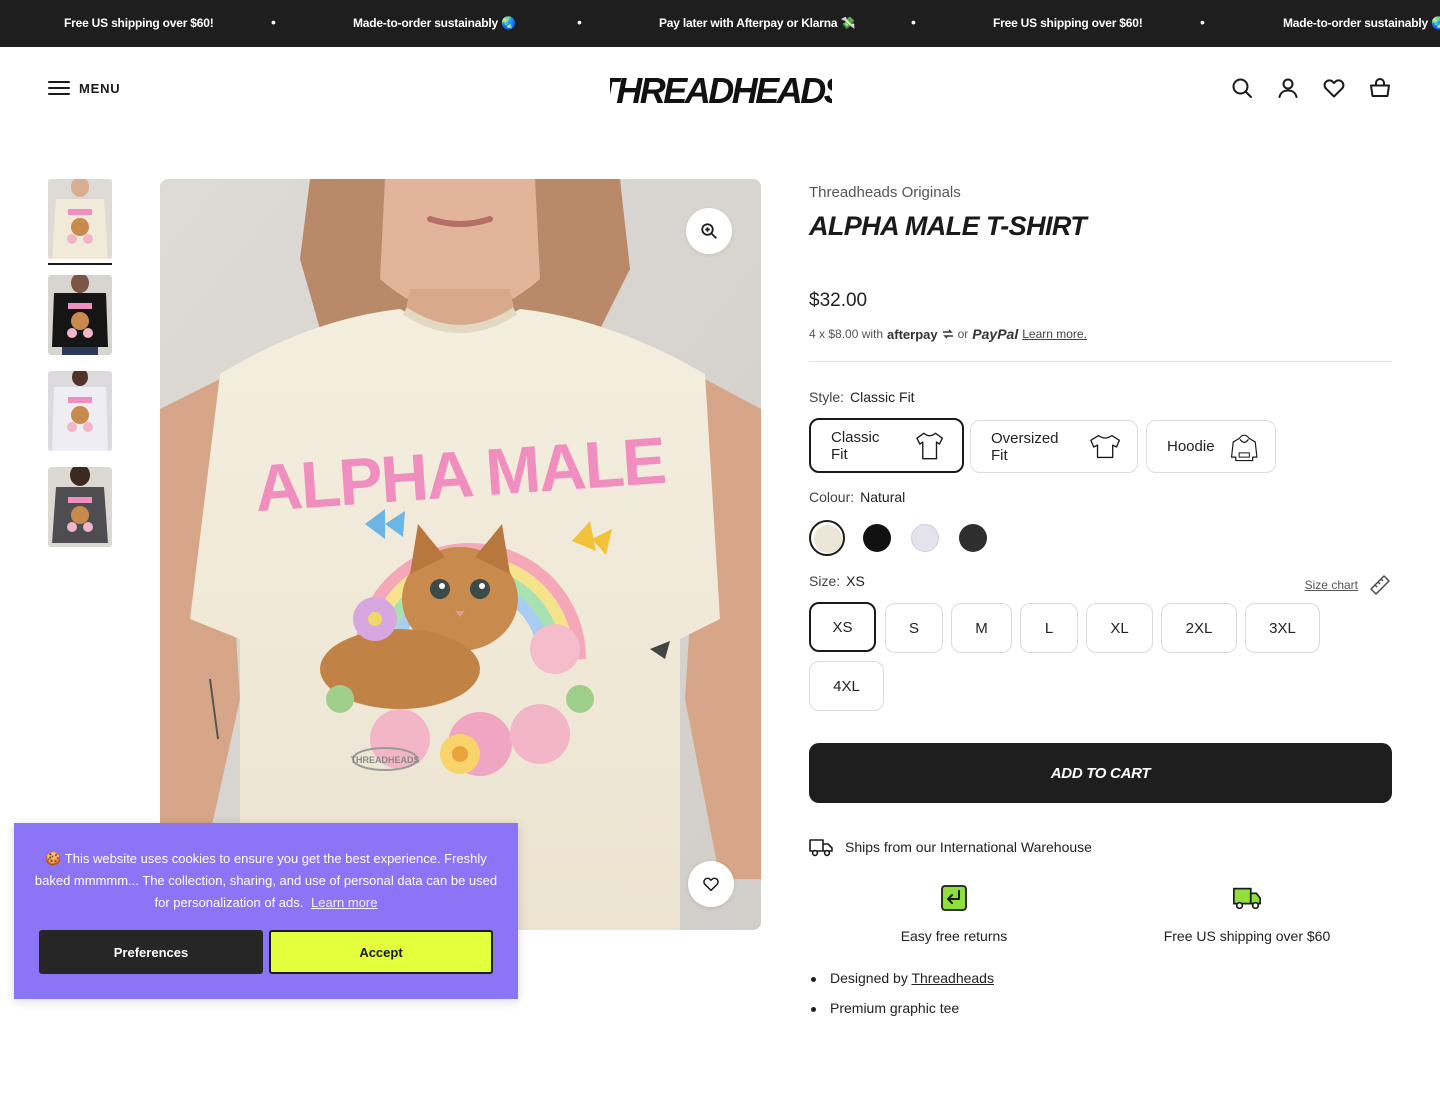 The width and height of the screenshot is (1440, 1100). What do you see at coordinates (929, 445) in the screenshot?
I see `tshirt-icon` at bounding box center [929, 445].